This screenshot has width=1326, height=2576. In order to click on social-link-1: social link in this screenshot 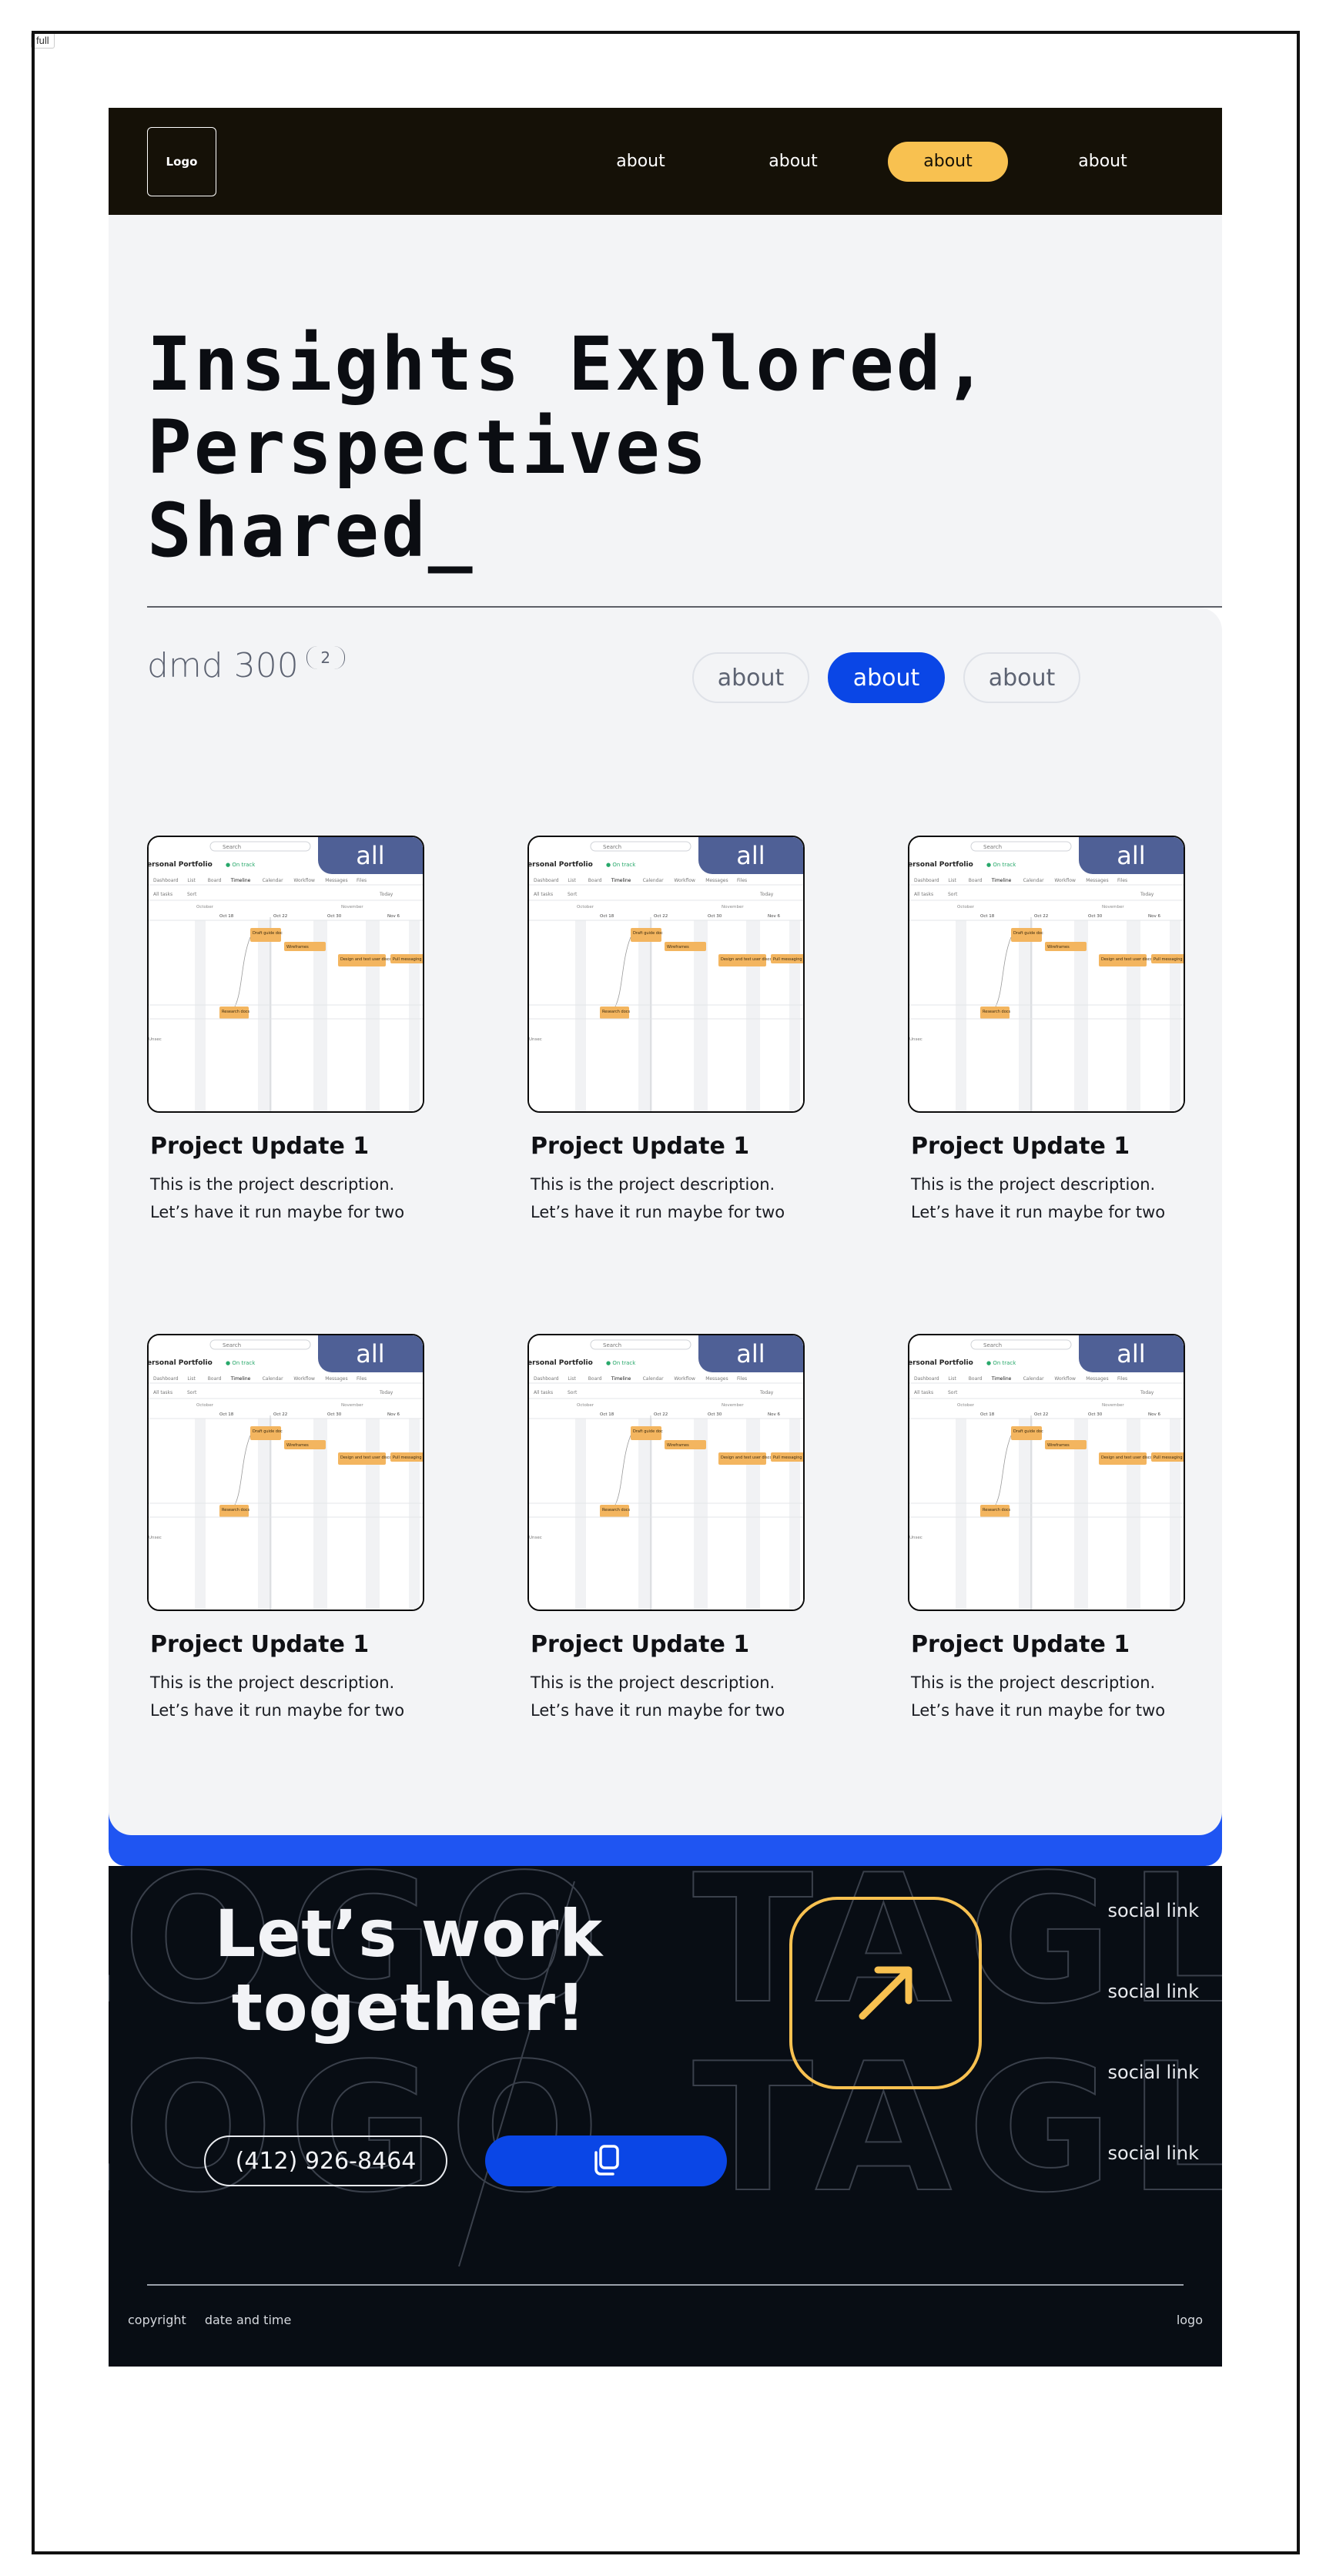, I will do `click(1154, 1941)`.